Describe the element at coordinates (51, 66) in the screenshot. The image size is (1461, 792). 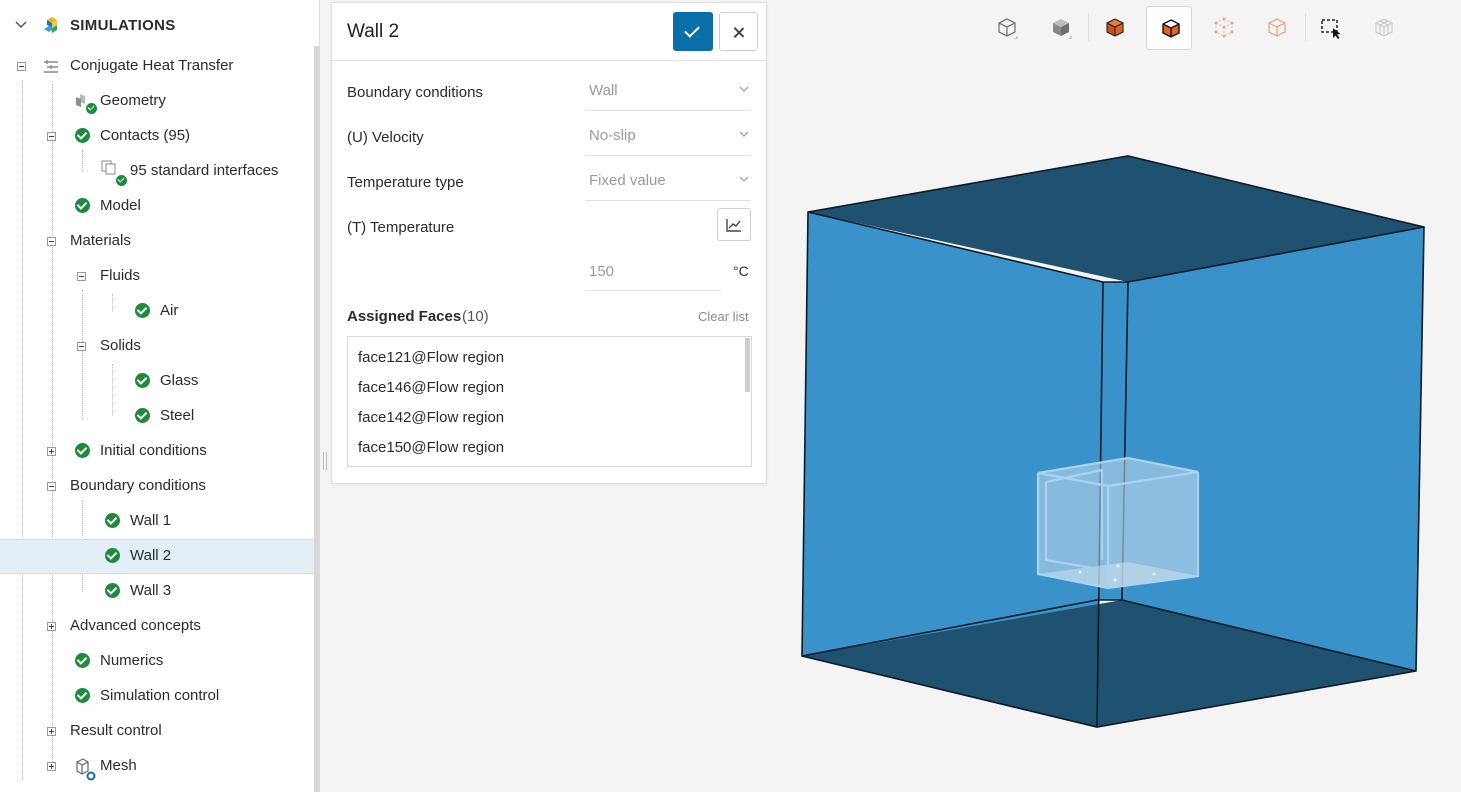
I see `simulation-icon` at that location.